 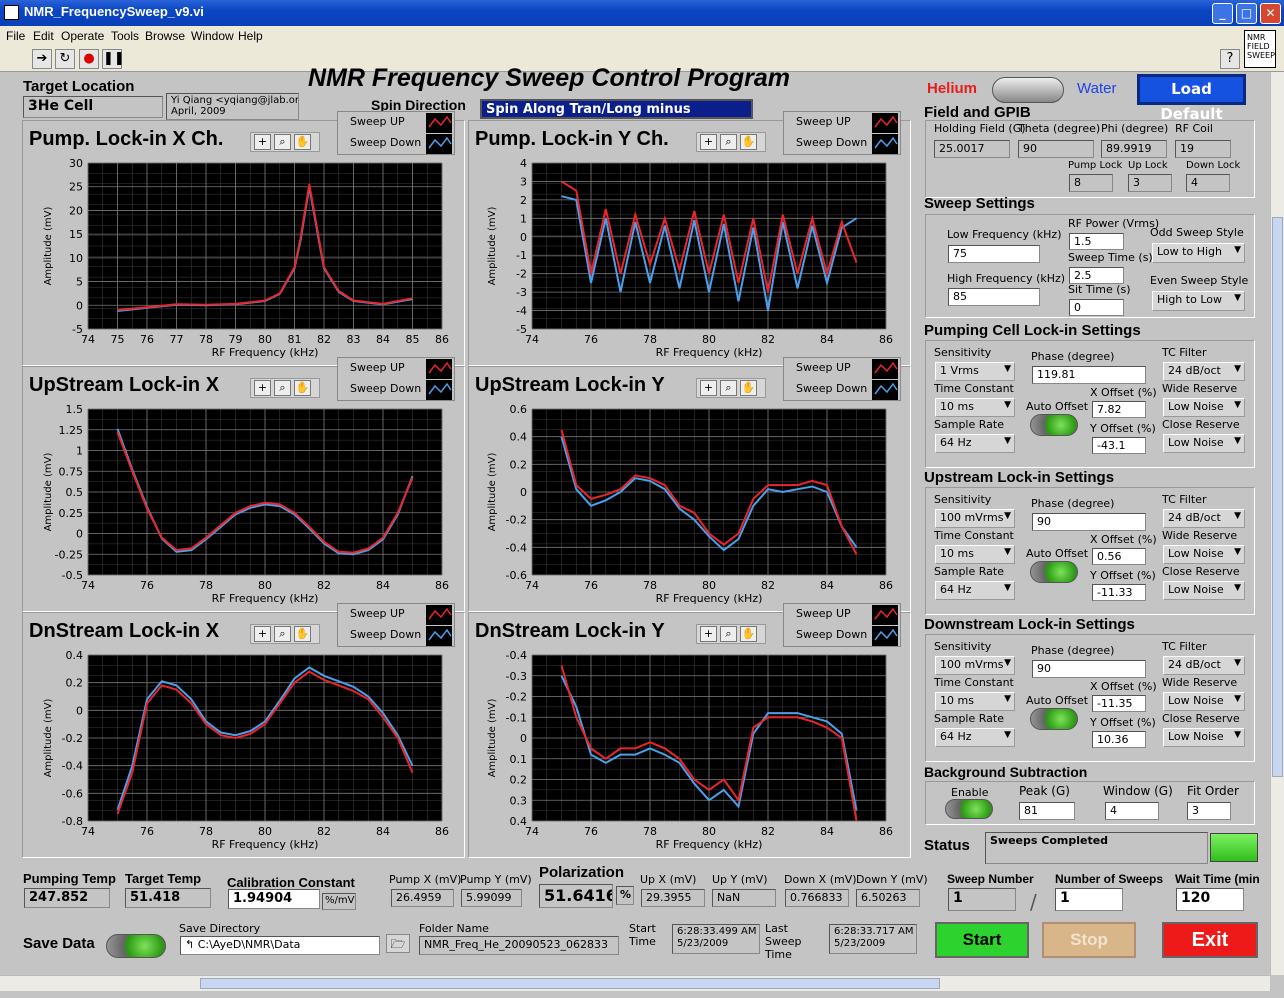 What do you see at coordinates (280, 945) in the screenshot?
I see `save-directory-input: ↰ C:\AyeD\NMR\Data` at bounding box center [280, 945].